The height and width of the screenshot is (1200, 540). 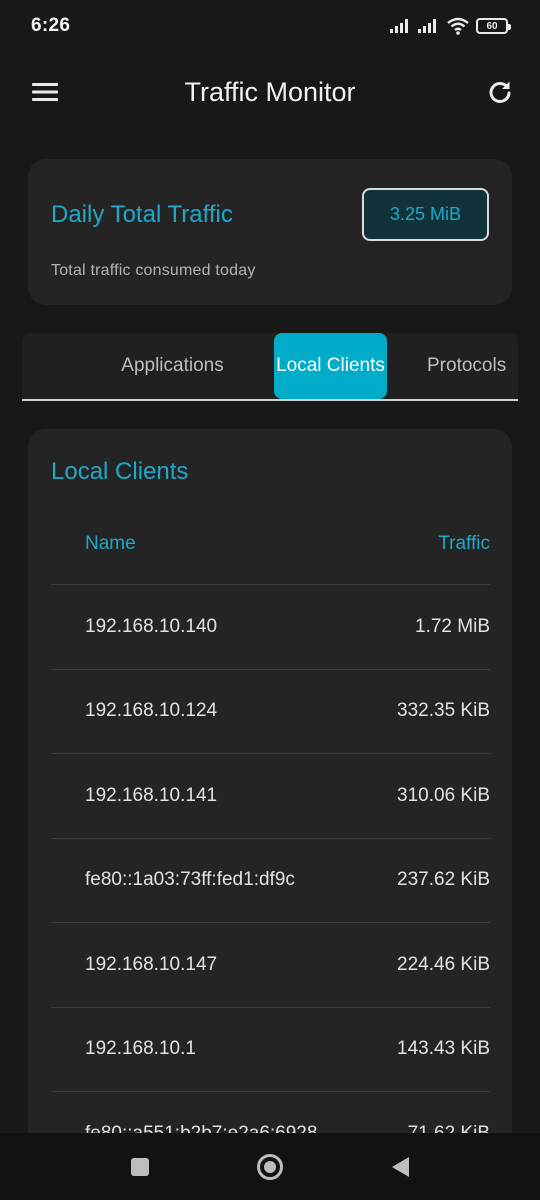 What do you see at coordinates (270, 367) in the screenshot?
I see `tab-bar: Applications Local Clients Protocols` at bounding box center [270, 367].